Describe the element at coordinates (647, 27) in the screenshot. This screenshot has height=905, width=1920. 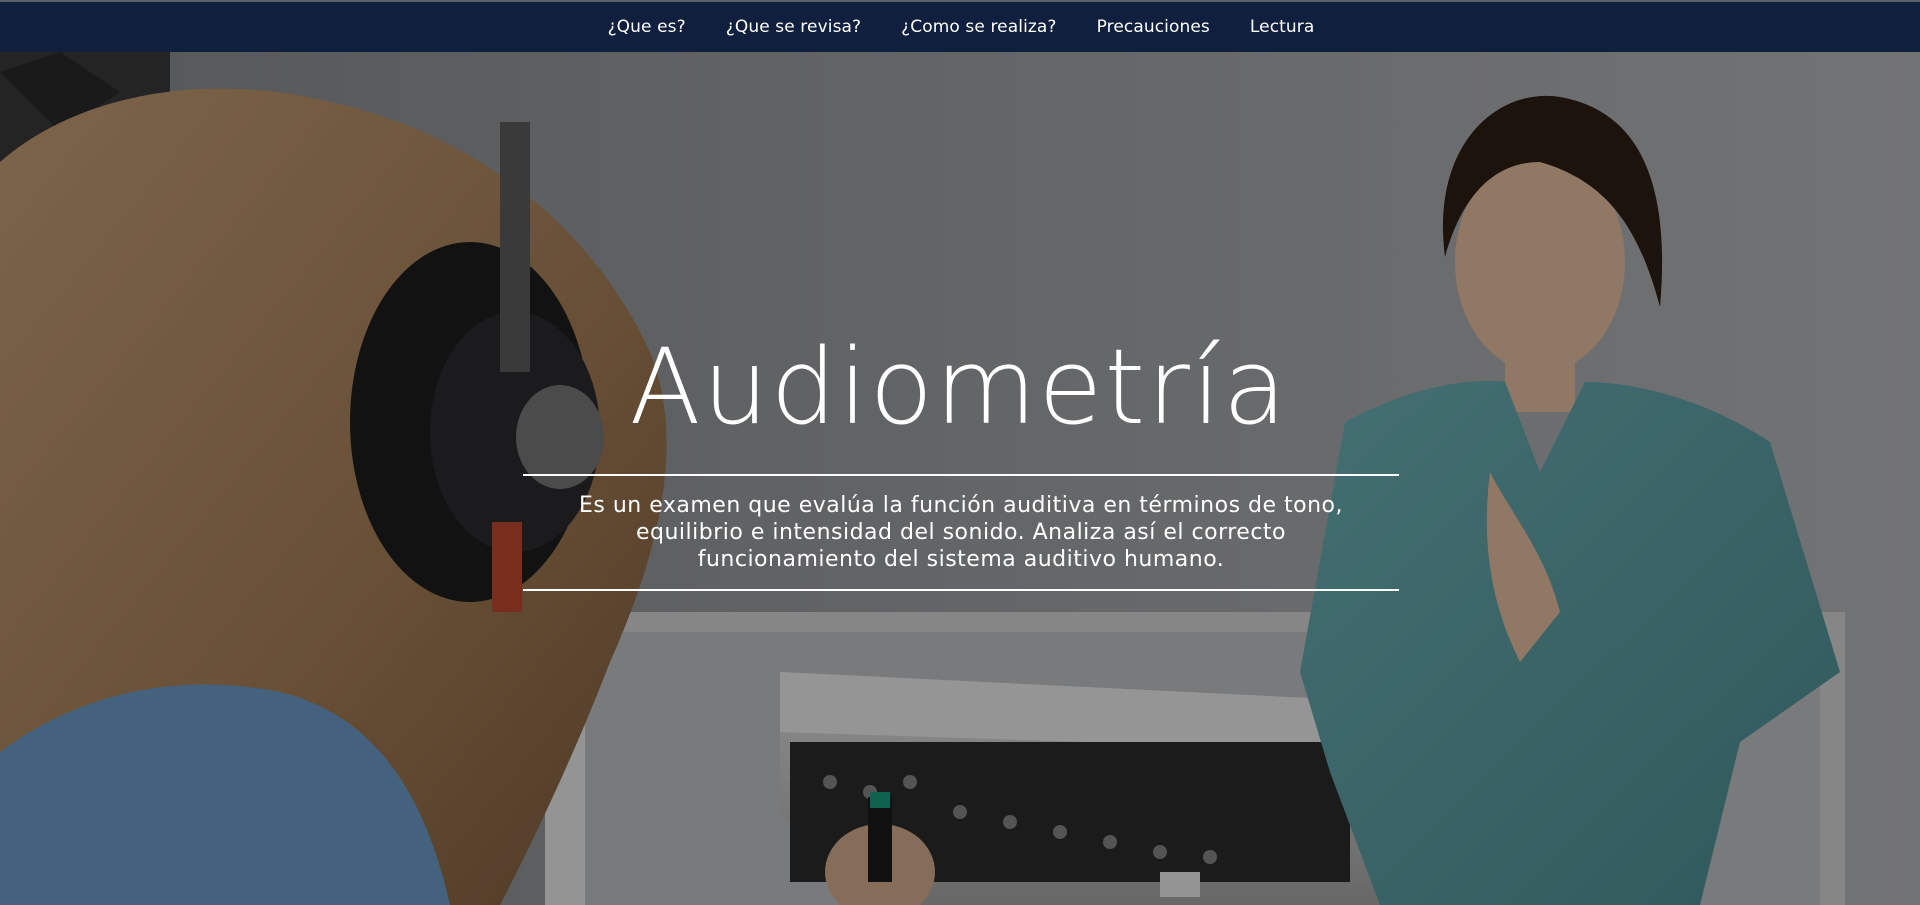
I see `nav-link-que-es: ¿Que es?` at that location.